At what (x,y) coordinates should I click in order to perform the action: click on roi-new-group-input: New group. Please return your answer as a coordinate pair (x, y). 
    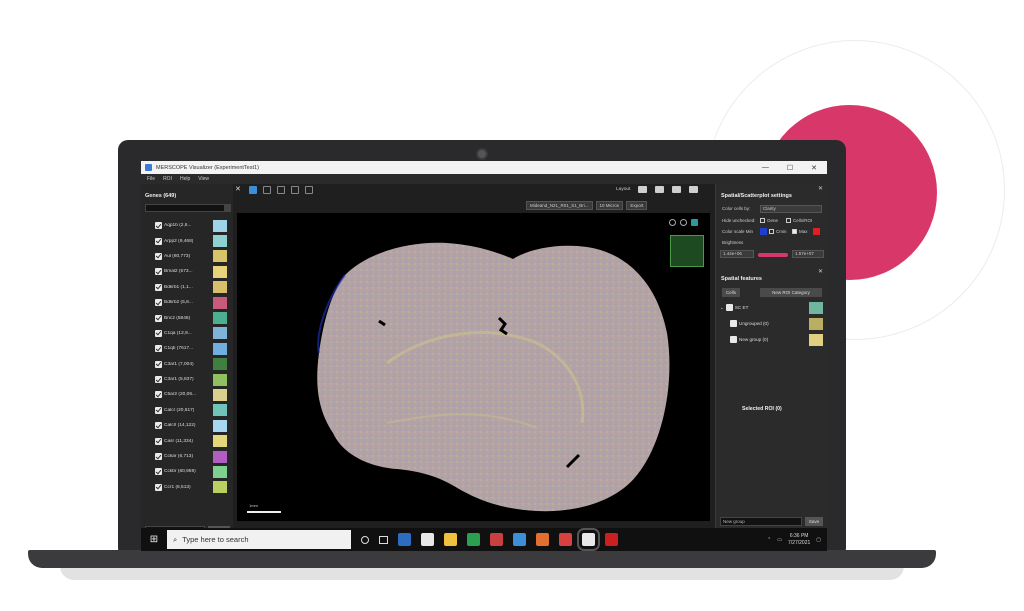
    Looking at the image, I should click on (761, 521).